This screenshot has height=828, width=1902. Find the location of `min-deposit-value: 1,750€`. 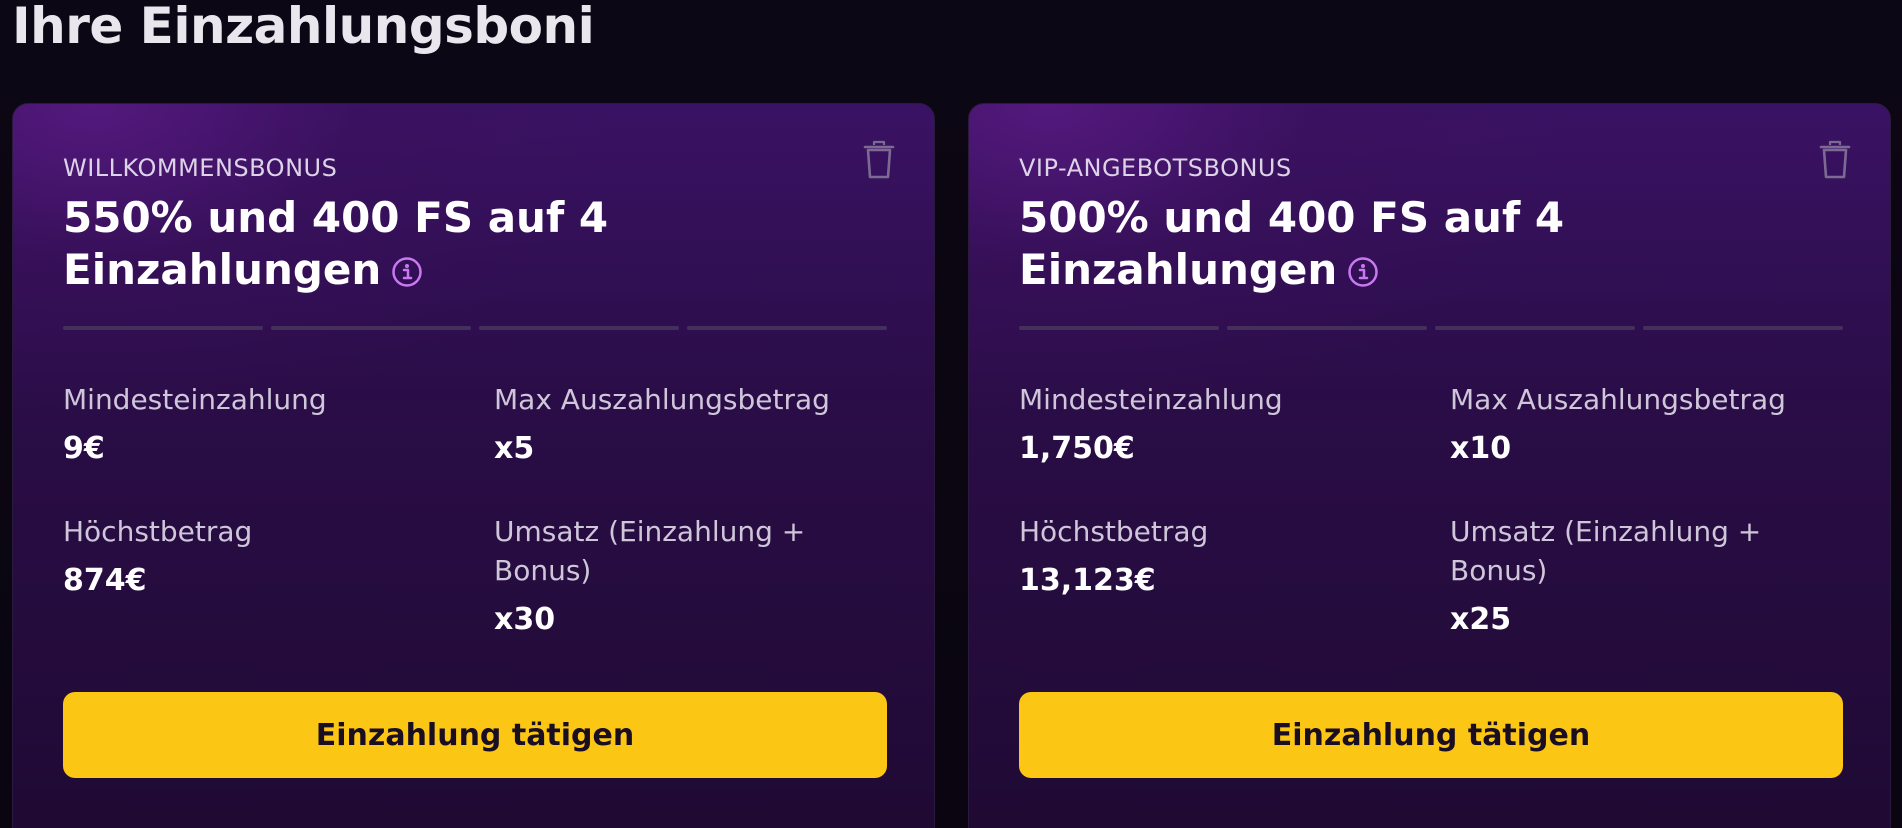

min-deposit-value: 1,750€ is located at coordinates (1077, 448).